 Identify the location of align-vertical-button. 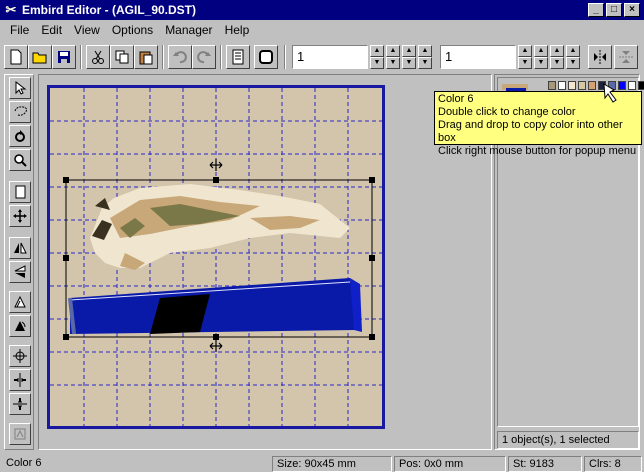
(20, 380).